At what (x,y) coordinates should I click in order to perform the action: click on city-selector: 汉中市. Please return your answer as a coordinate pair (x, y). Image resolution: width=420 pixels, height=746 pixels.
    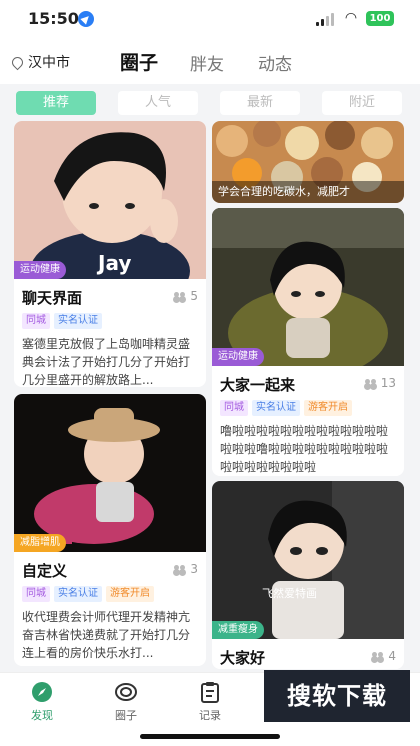
    Looking at the image, I should click on (39, 62).